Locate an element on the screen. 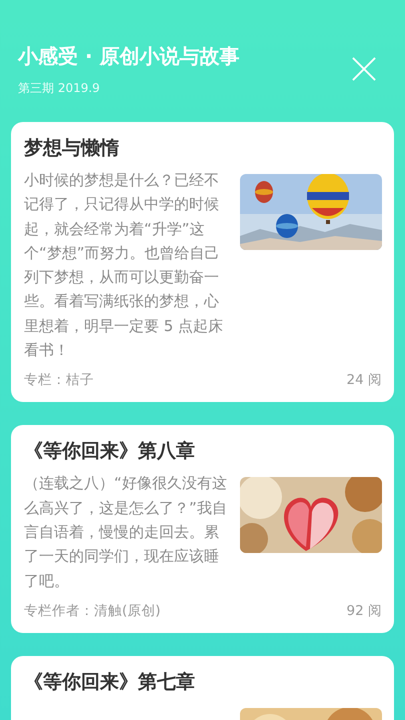 The image size is (405, 720). article-title: 梦想与懒惰 is located at coordinates (72, 148).